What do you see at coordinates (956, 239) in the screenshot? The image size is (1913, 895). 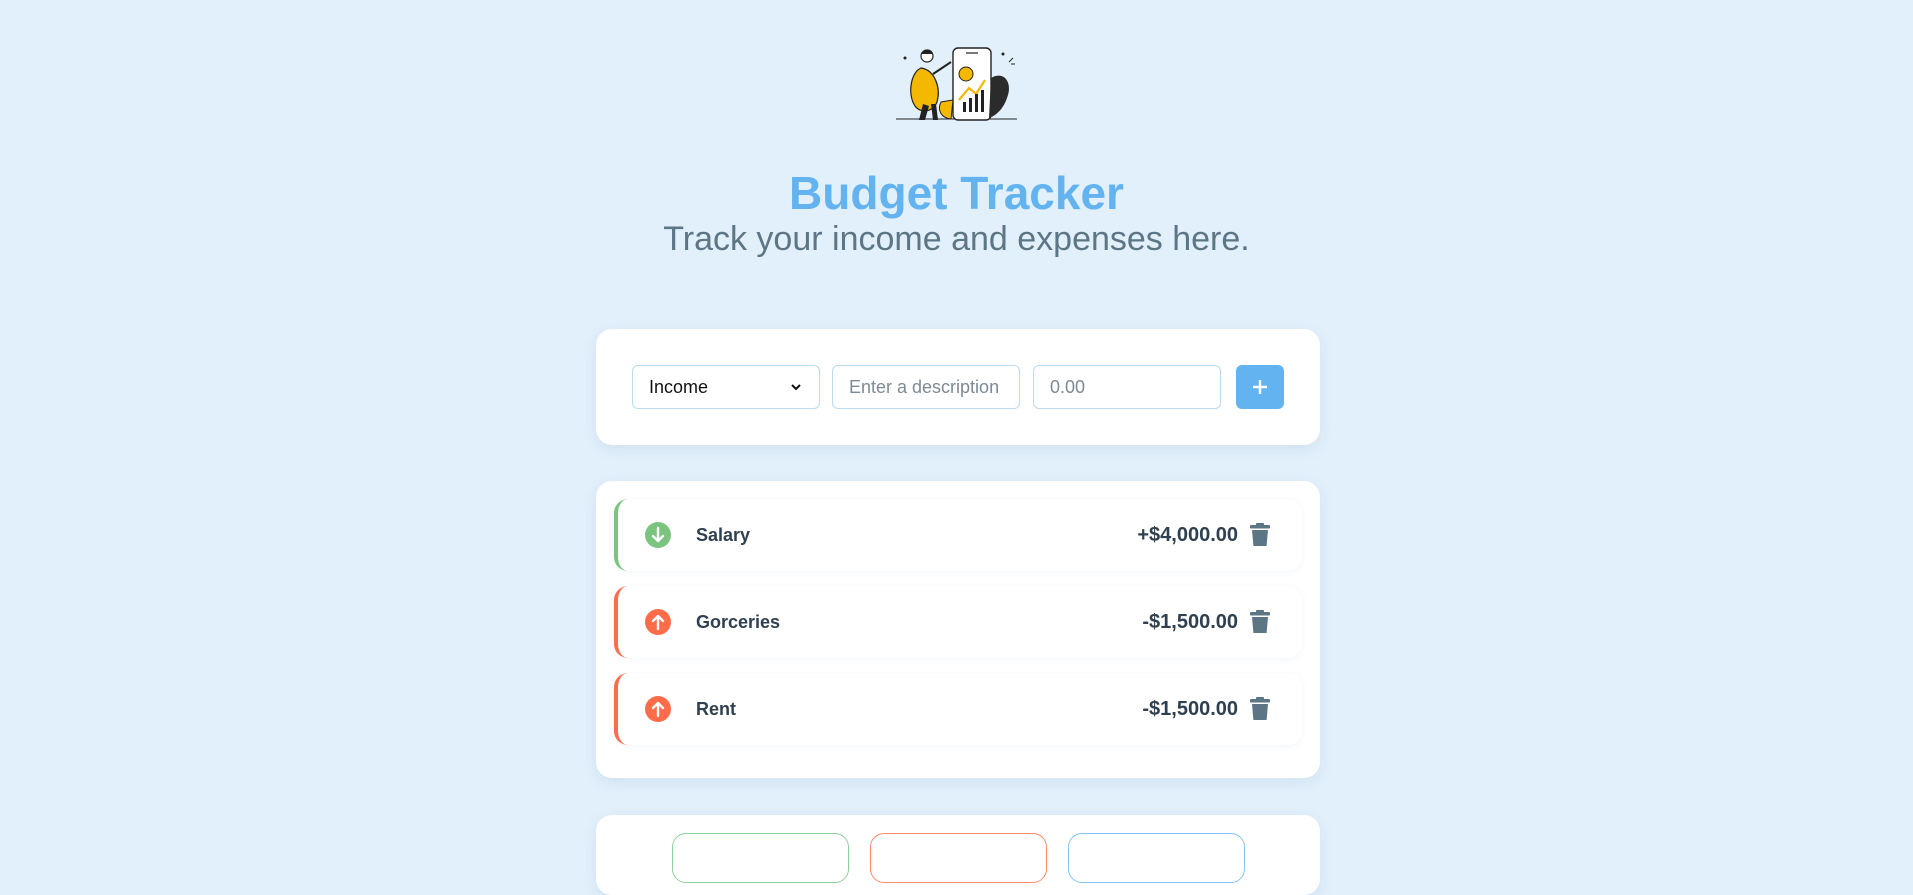 I see `page-subtitle: Track your income and expenses here.` at bounding box center [956, 239].